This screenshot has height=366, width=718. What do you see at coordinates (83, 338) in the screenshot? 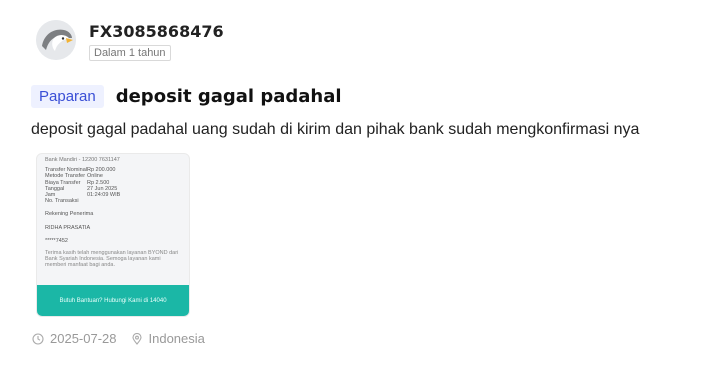
I see `date-text: 2025-07-28` at bounding box center [83, 338].